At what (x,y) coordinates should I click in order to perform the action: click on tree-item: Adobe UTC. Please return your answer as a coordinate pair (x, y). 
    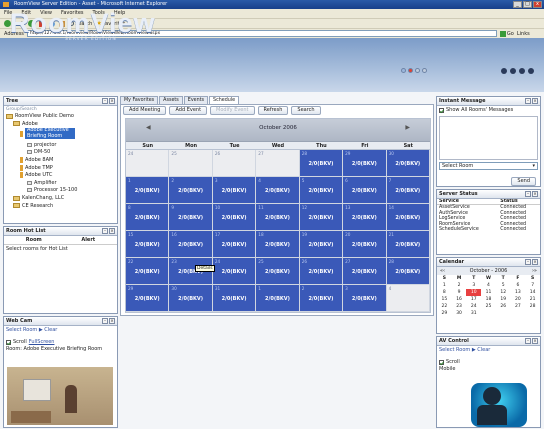
    Looking at the image, I should click on (36, 175).